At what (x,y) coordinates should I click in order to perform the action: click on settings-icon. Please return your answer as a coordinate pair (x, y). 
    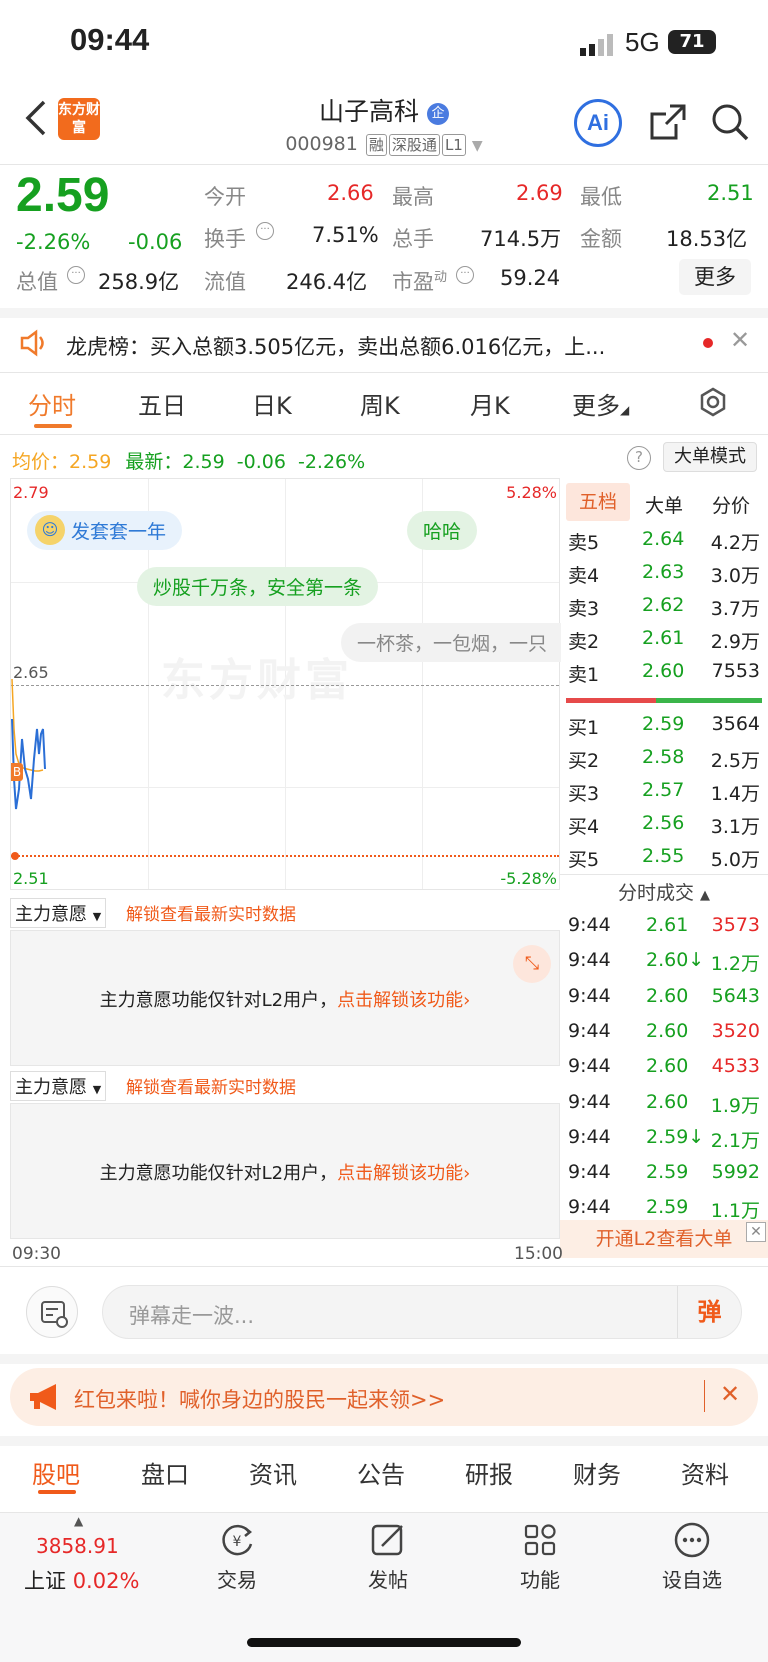
    Looking at the image, I should click on (713, 404).